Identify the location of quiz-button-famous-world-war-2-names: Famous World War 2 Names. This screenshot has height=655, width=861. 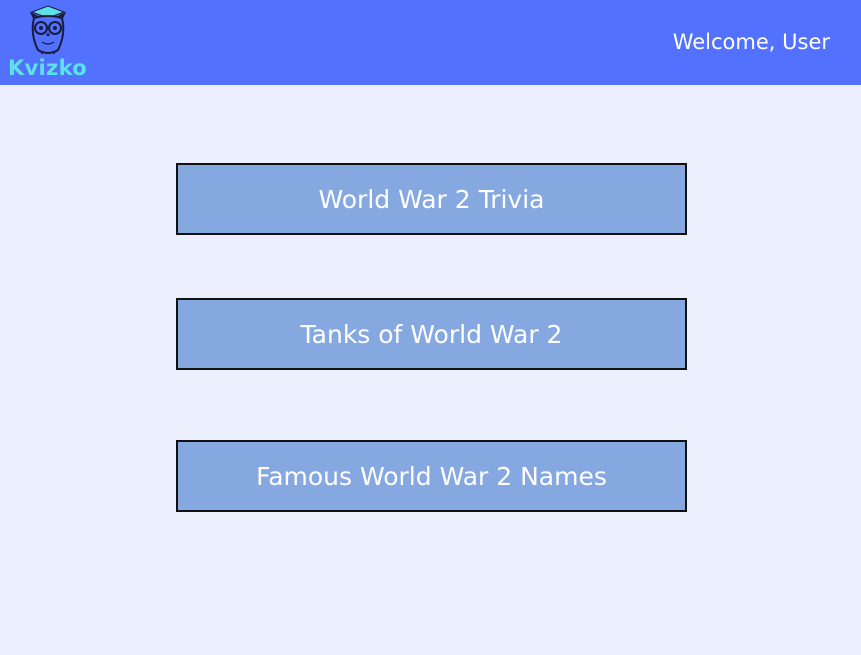
(431, 476).